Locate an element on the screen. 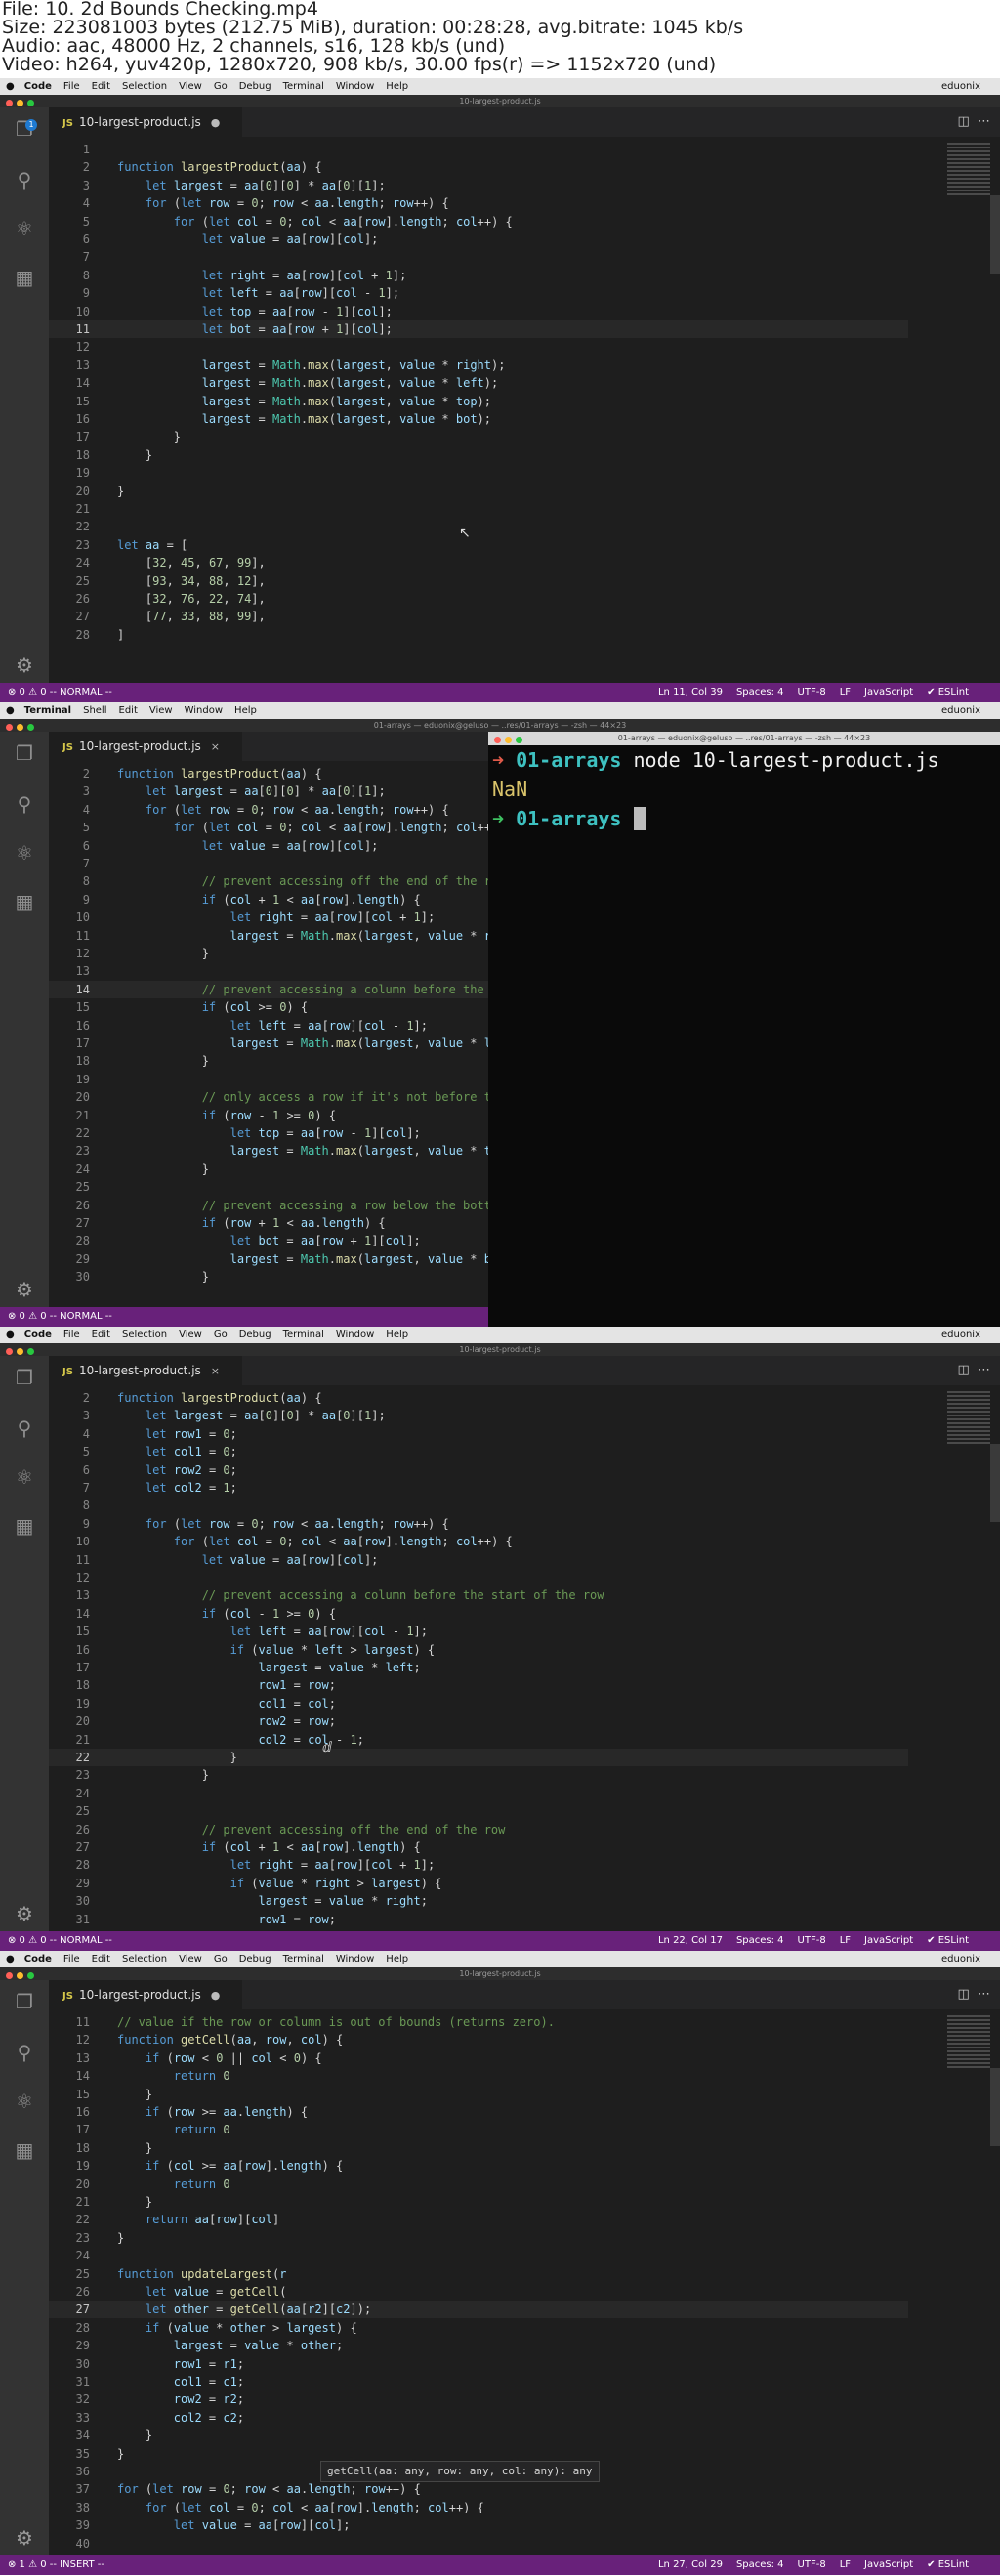  terminal-cursor is located at coordinates (640, 818).